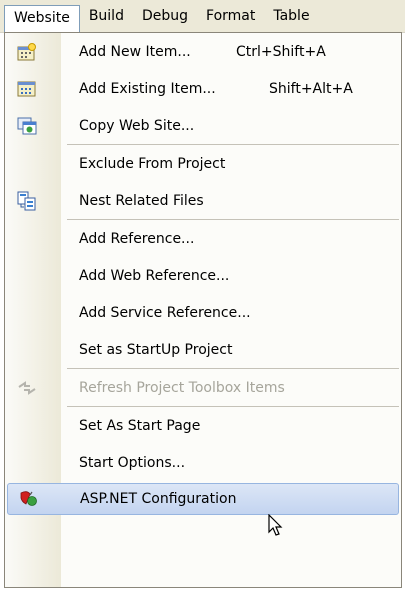 The image size is (405, 592). What do you see at coordinates (27, 89) in the screenshot?
I see `existing-item-icon` at bounding box center [27, 89].